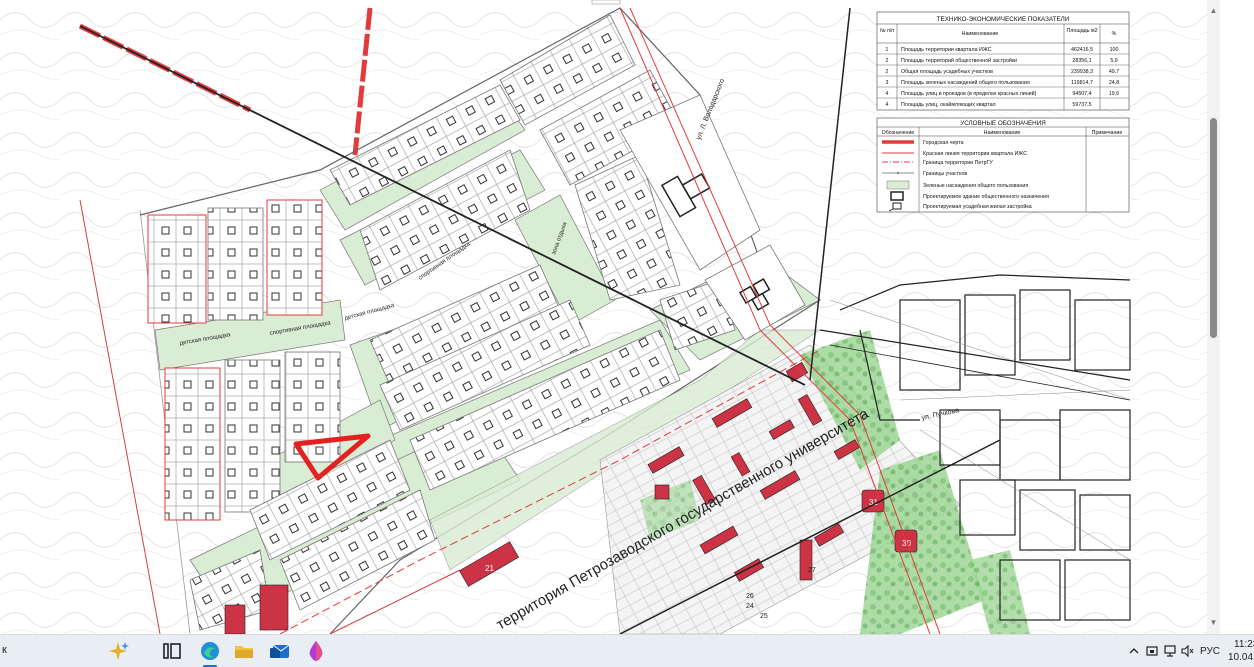 The width and height of the screenshot is (1254, 667). Describe the element at coordinates (1170, 651) in the screenshot. I see `network-icon` at that location.